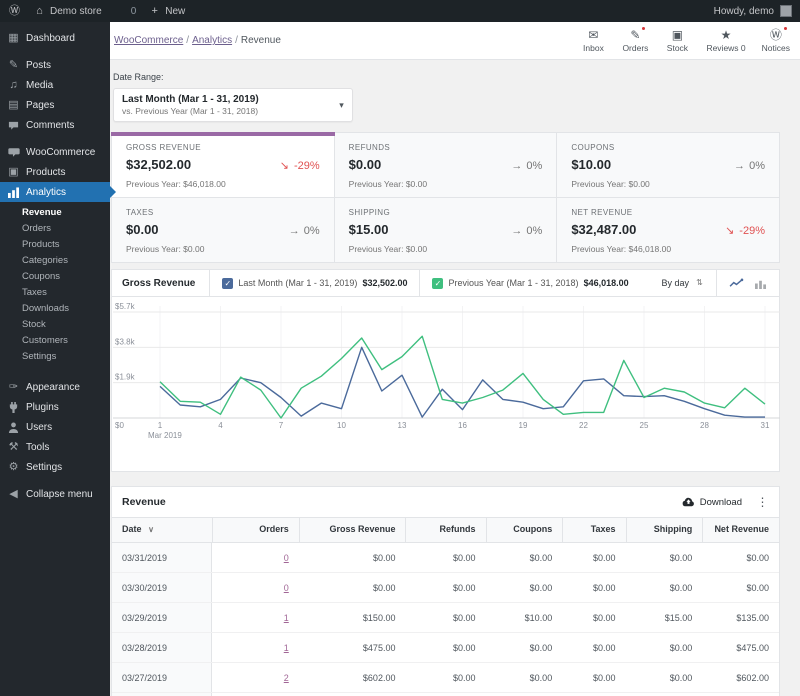 The width and height of the screenshot is (800, 696). What do you see at coordinates (55, 212) in the screenshot?
I see `submenu-item-revenue: Revenue` at bounding box center [55, 212].